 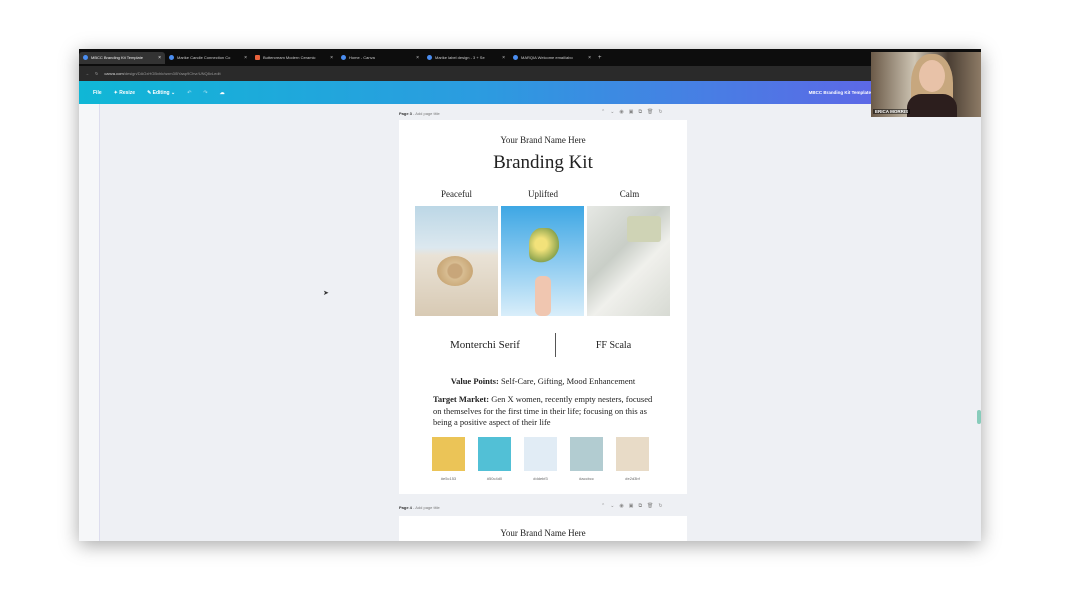 What do you see at coordinates (380, 58) in the screenshot?
I see `tab: Home - Canva ×` at bounding box center [380, 58].